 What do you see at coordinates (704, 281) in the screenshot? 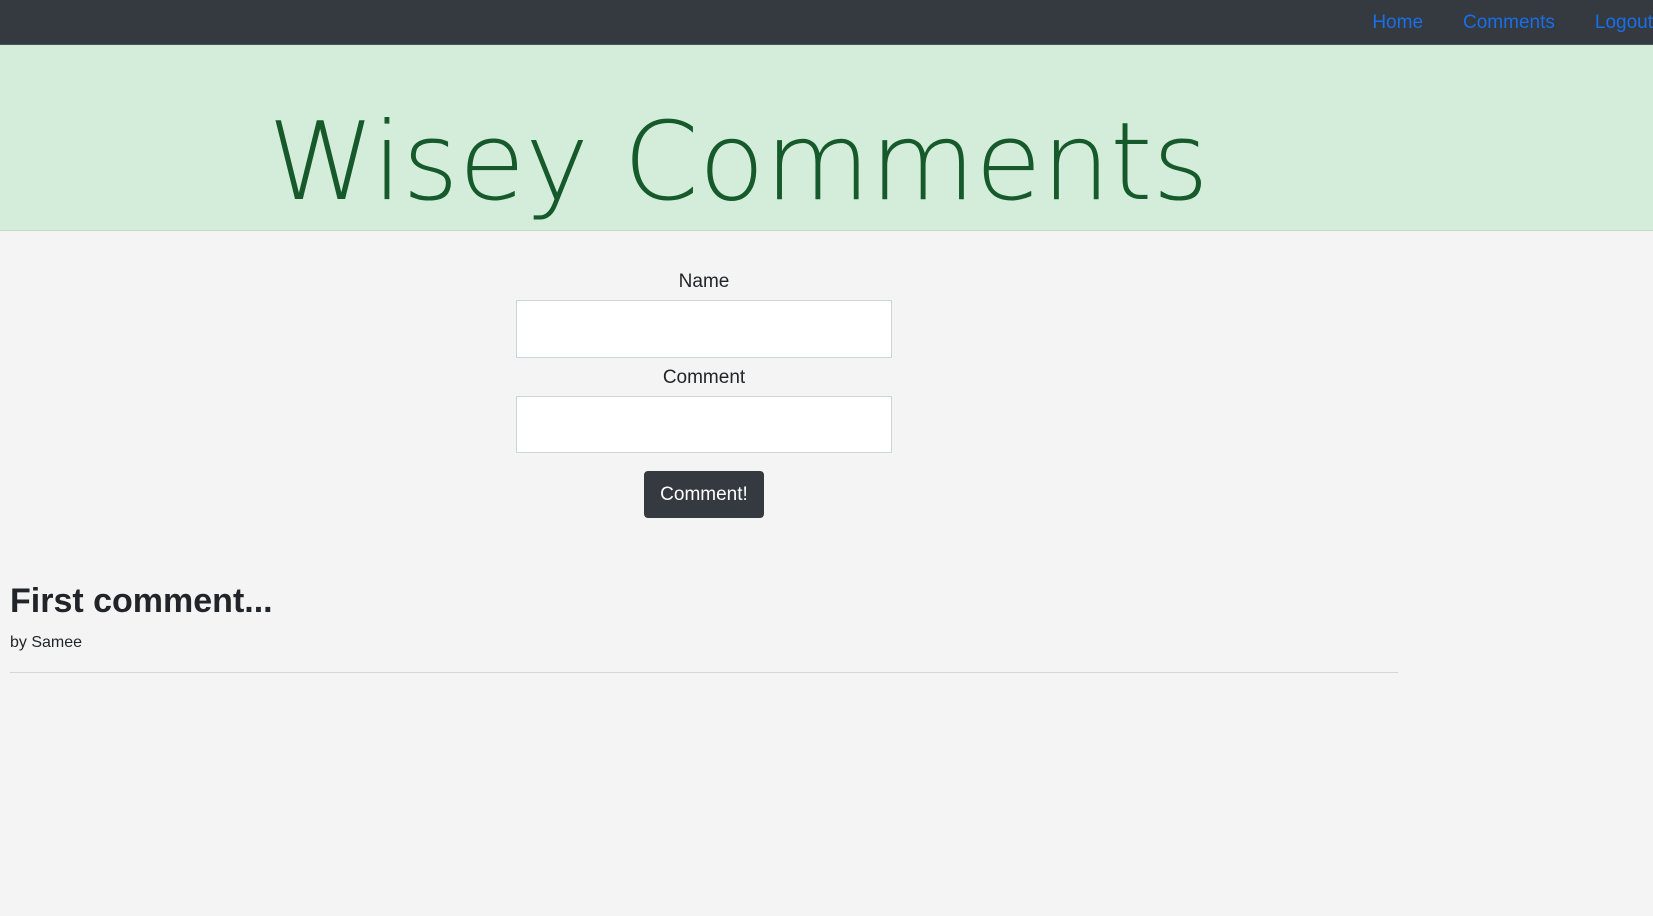
I see `name-label: Name` at bounding box center [704, 281].